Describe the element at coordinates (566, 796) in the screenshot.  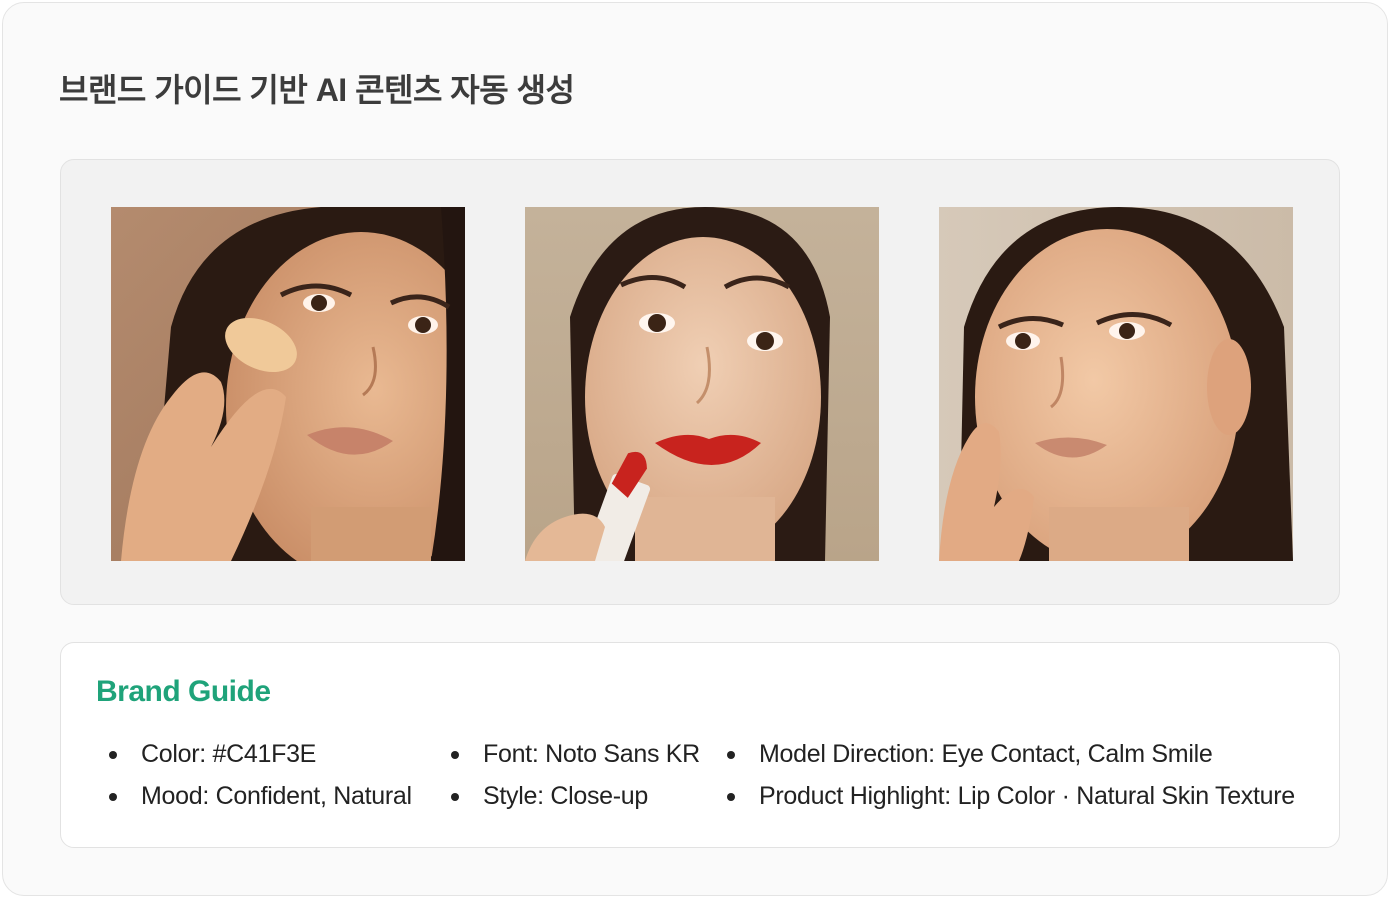
I see `guide-item-style: Style: Close-up` at that location.